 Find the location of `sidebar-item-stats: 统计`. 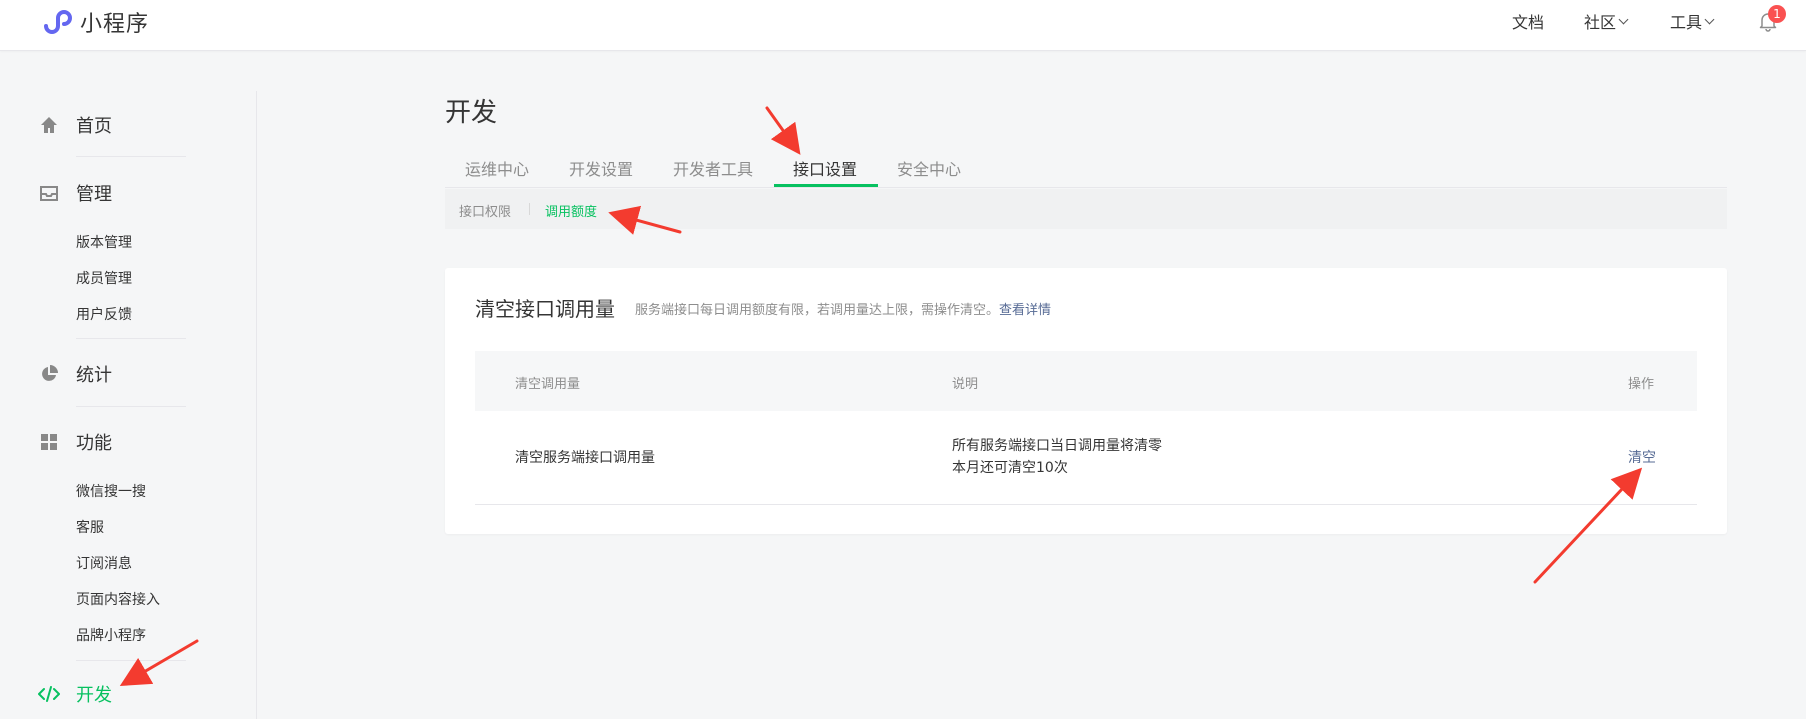

sidebar-item-stats: 统计 is located at coordinates (75, 374).